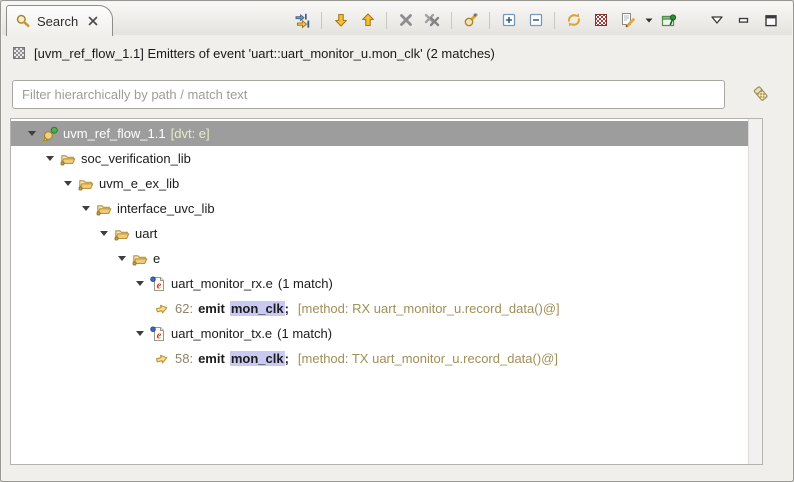 This screenshot has width=794, height=482. I want to click on tree-item-label: uart_monitor_rx.e, so click(222, 283).